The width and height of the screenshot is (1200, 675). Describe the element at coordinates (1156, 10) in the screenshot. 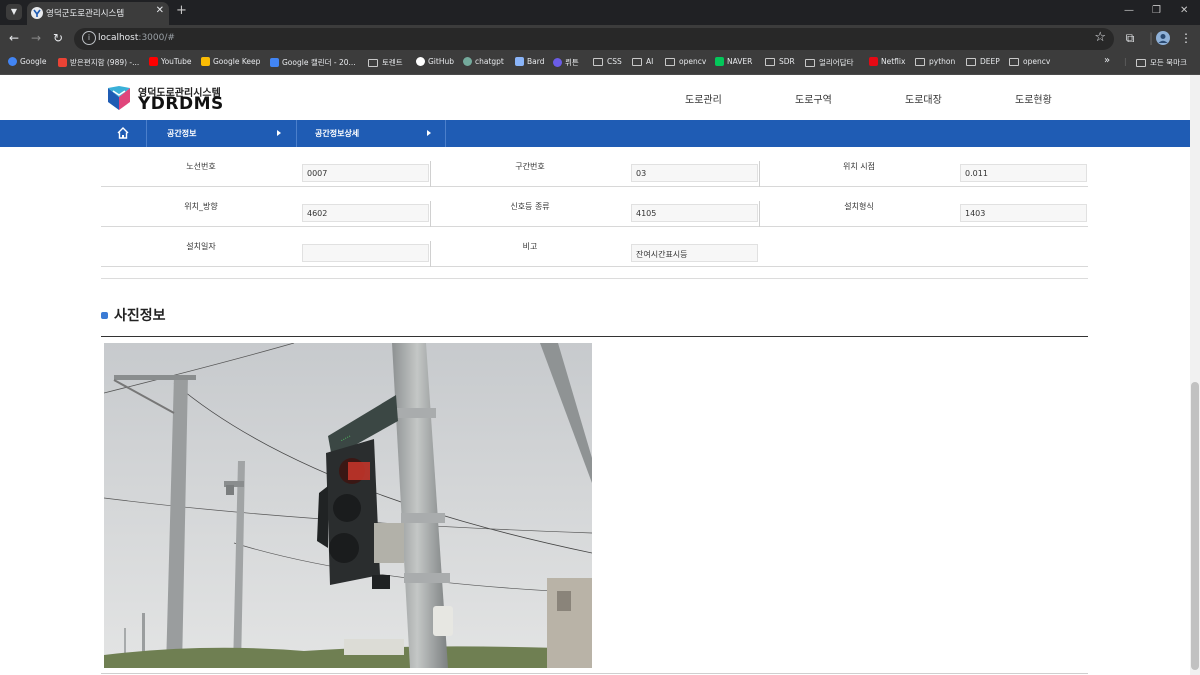

I see `restore-icon: ❐` at that location.